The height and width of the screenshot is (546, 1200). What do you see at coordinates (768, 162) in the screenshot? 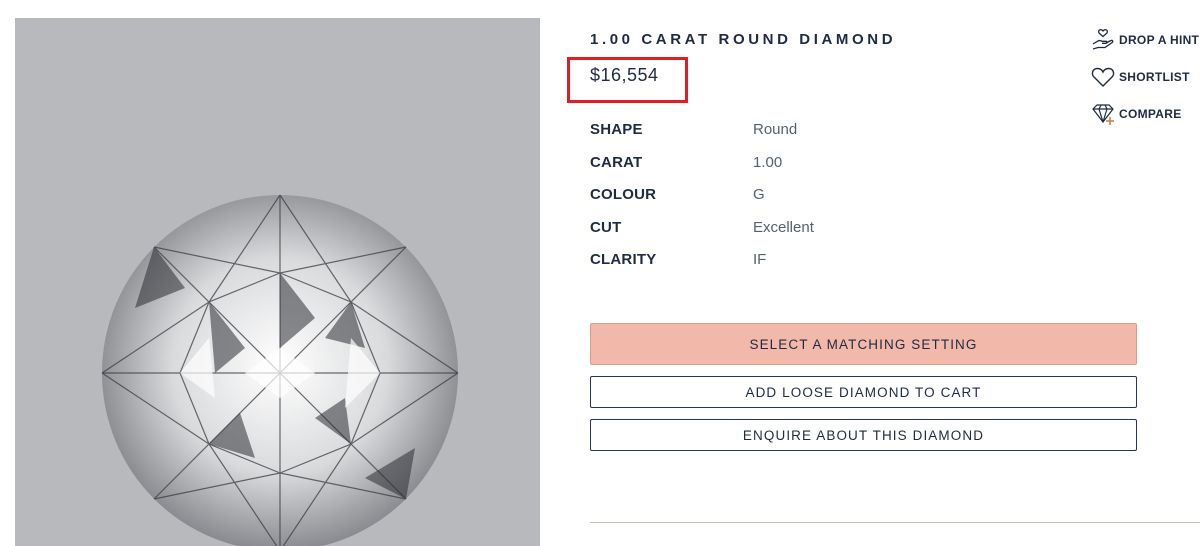
I see `spec-value: 1.00` at bounding box center [768, 162].